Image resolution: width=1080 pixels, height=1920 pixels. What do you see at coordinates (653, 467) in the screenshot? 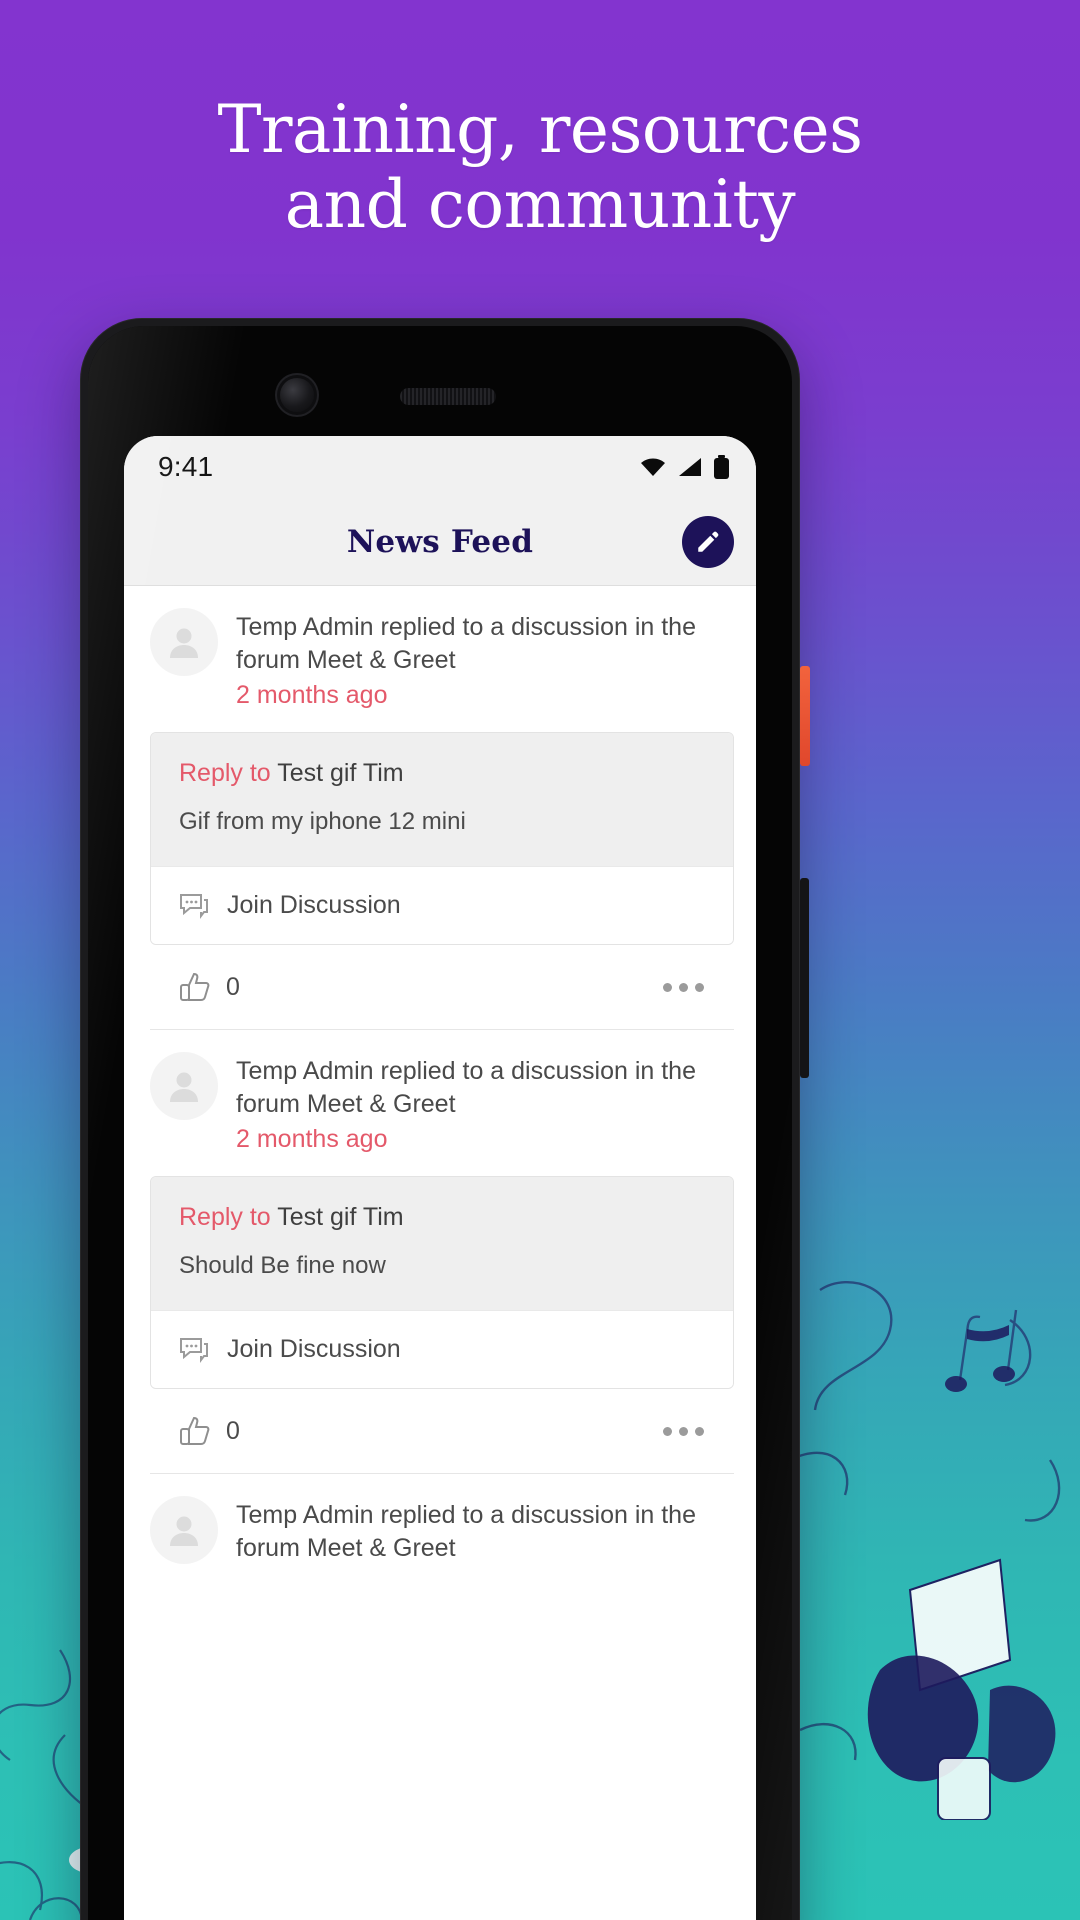
I see `wifi-icon` at bounding box center [653, 467].